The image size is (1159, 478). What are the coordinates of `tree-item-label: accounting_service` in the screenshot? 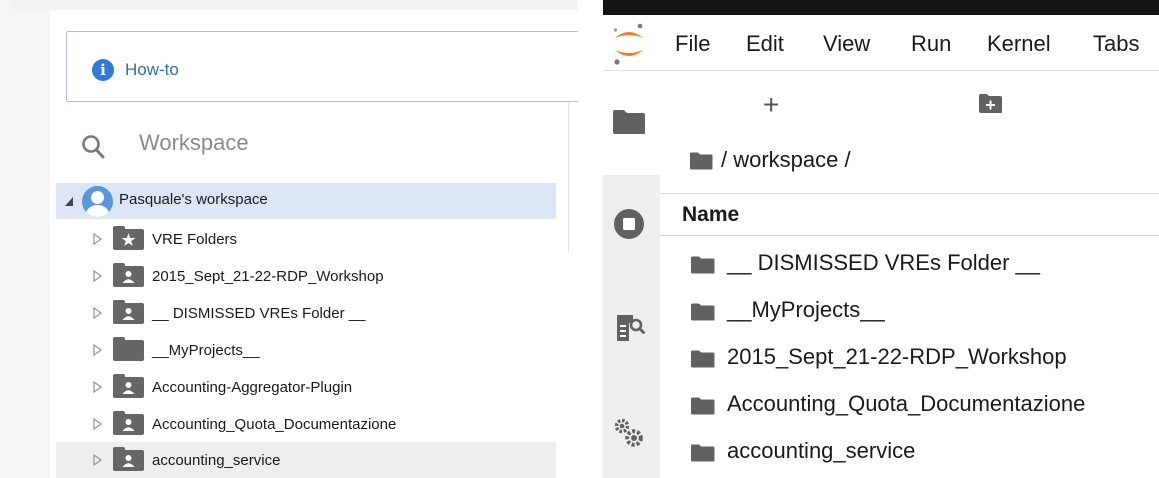 It's located at (216, 460).